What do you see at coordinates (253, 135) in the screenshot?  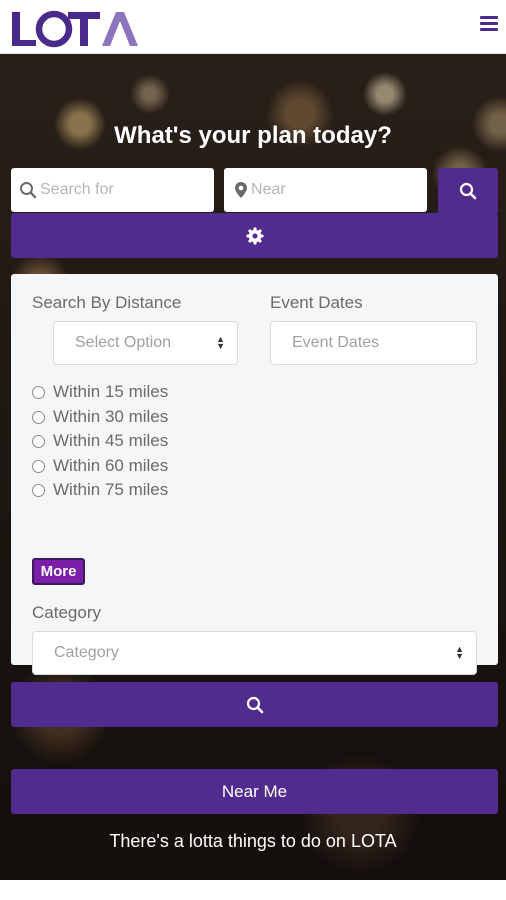 I see `hero-title: What's your plan today?` at bounding box center [253, 135].